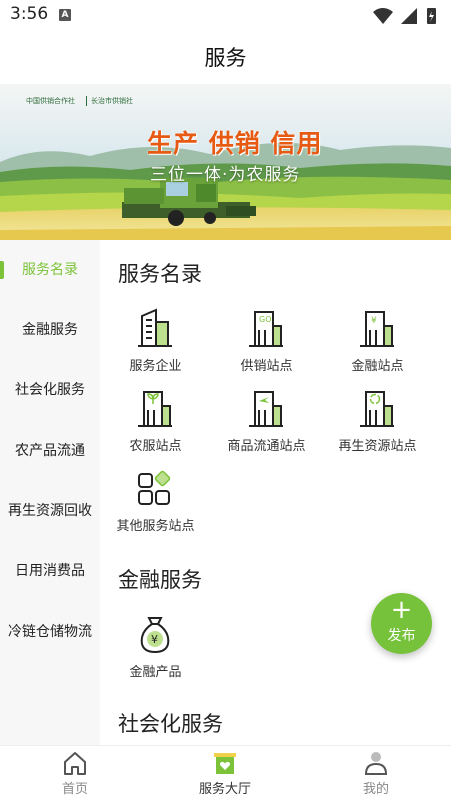  Describe the element at coordinates (265, 319) in the screenshot. I see `svg-text: GO` at that location.